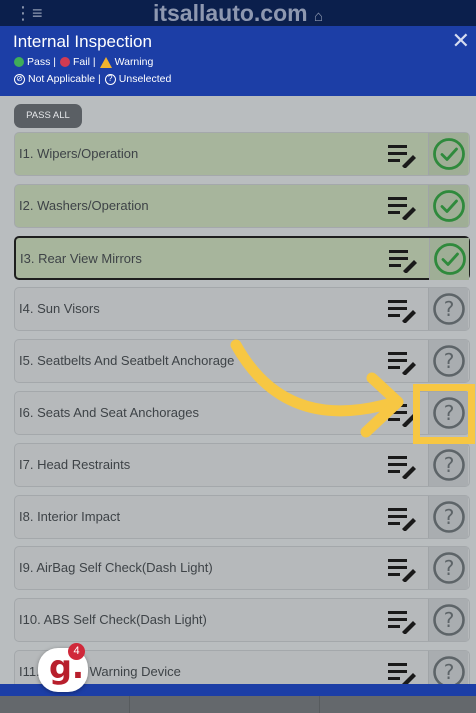  I want to click on inspection-item-label: I4. Sun Visors, so click(59, 309).